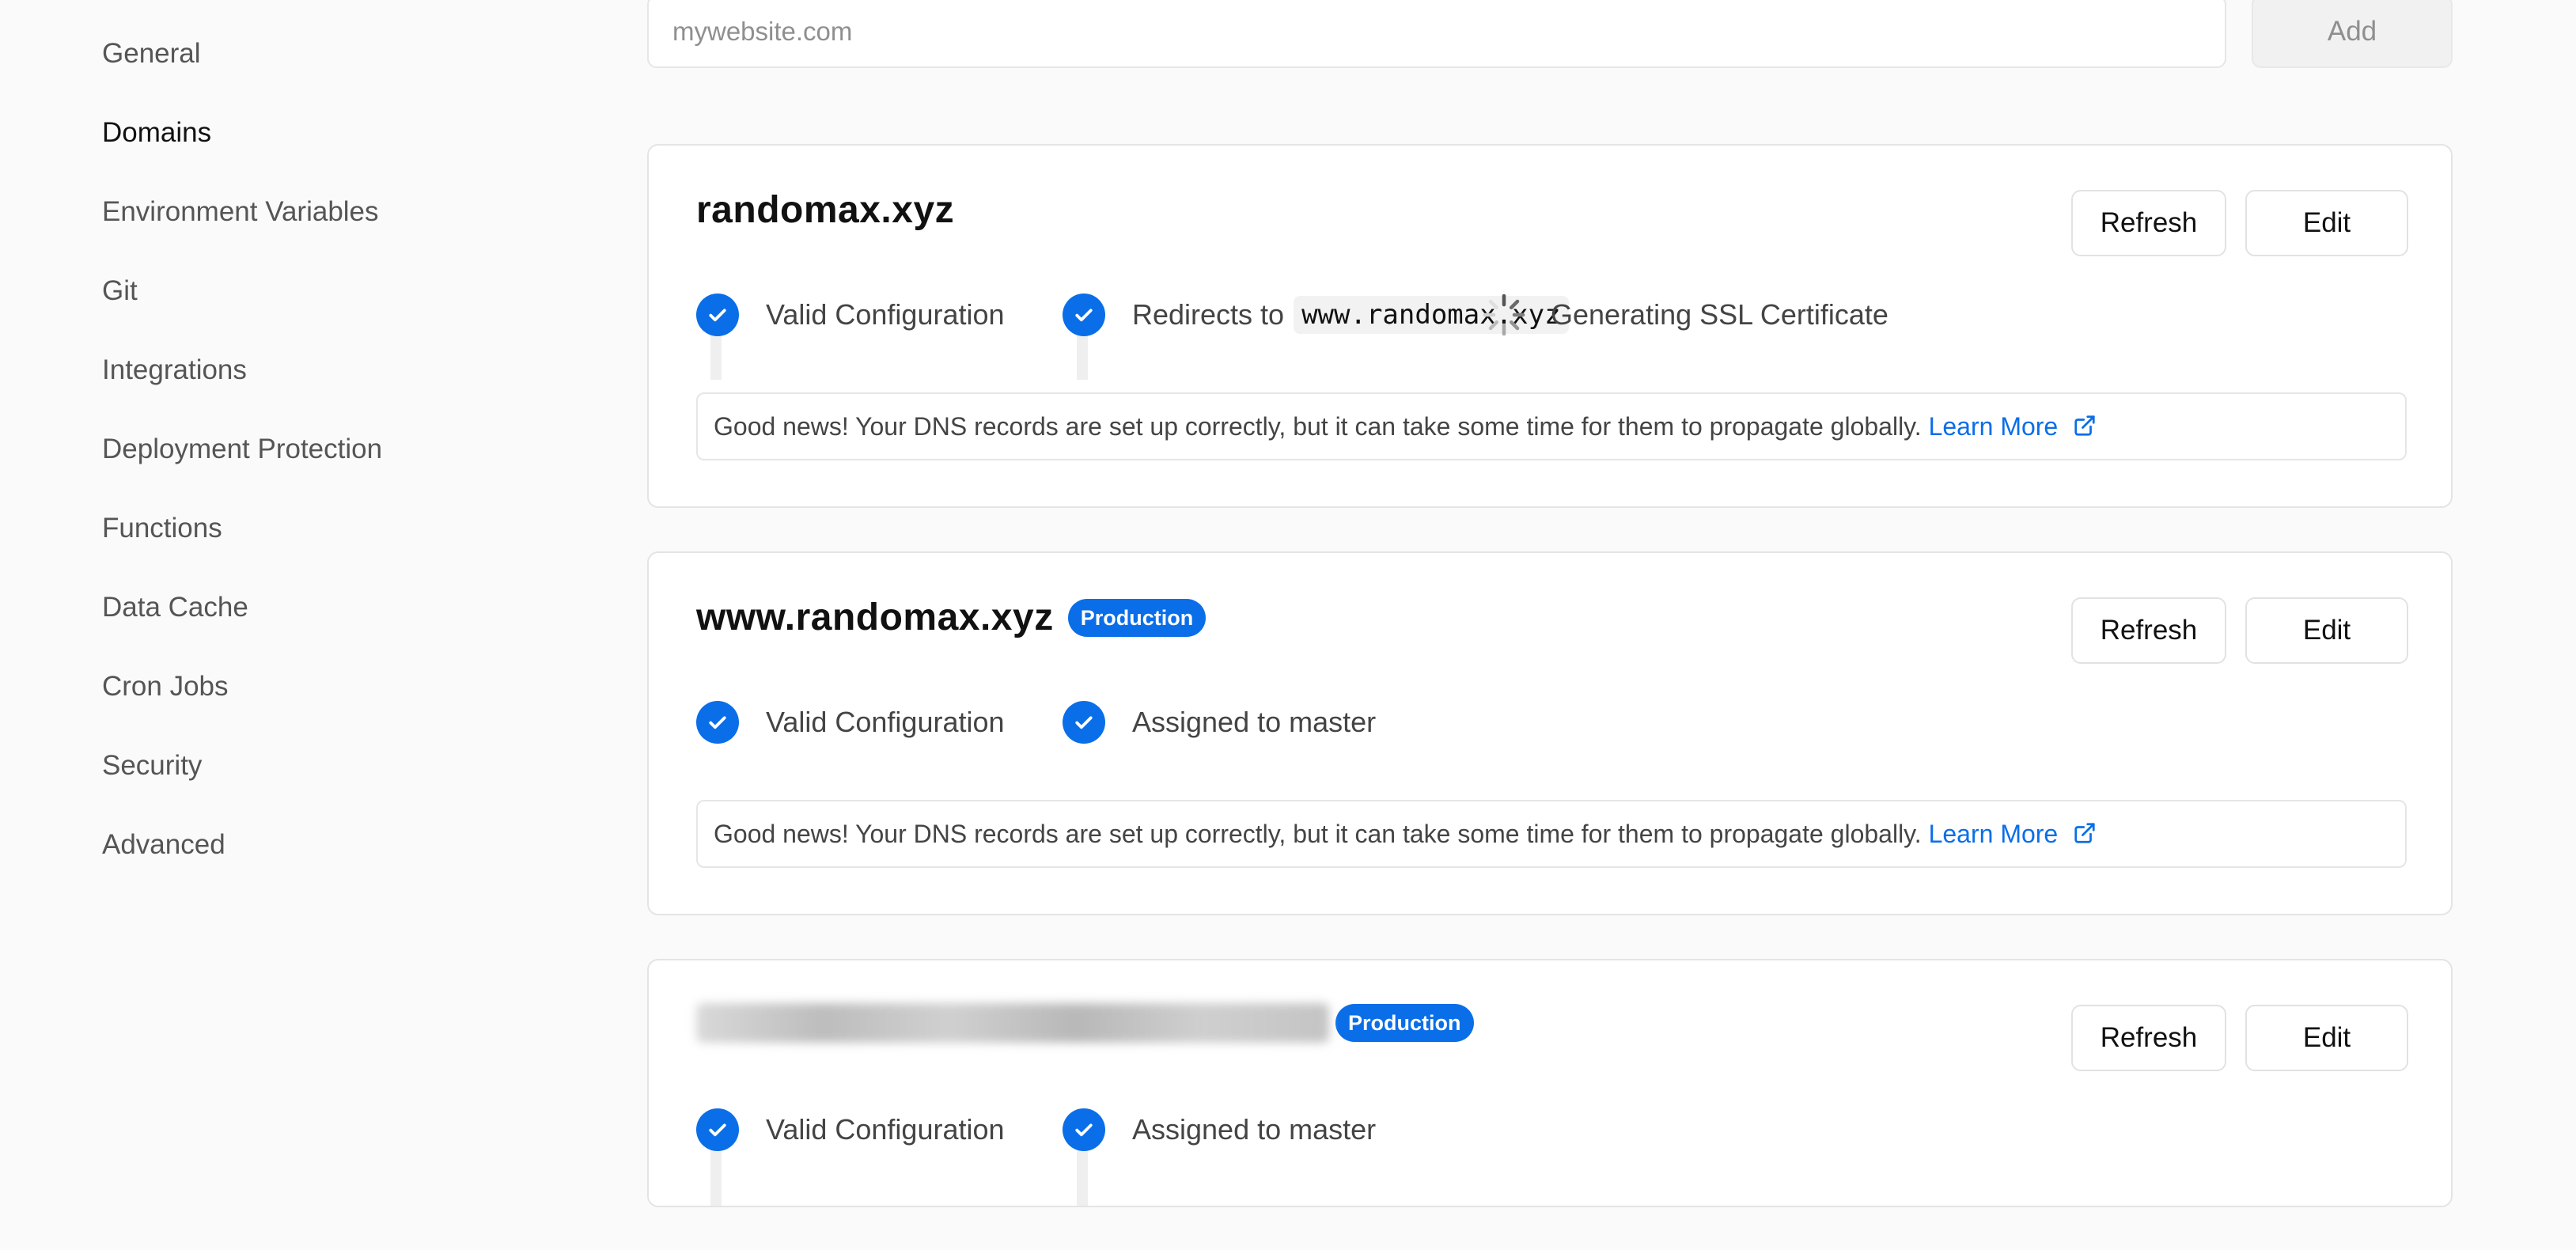 The height and width of the screenshot is (1250, 2576). What do you see at coordinates (875, 617) in the screenshot?
I see `domain-name: www.randomax.xyz` at bounding box center [875, 617].